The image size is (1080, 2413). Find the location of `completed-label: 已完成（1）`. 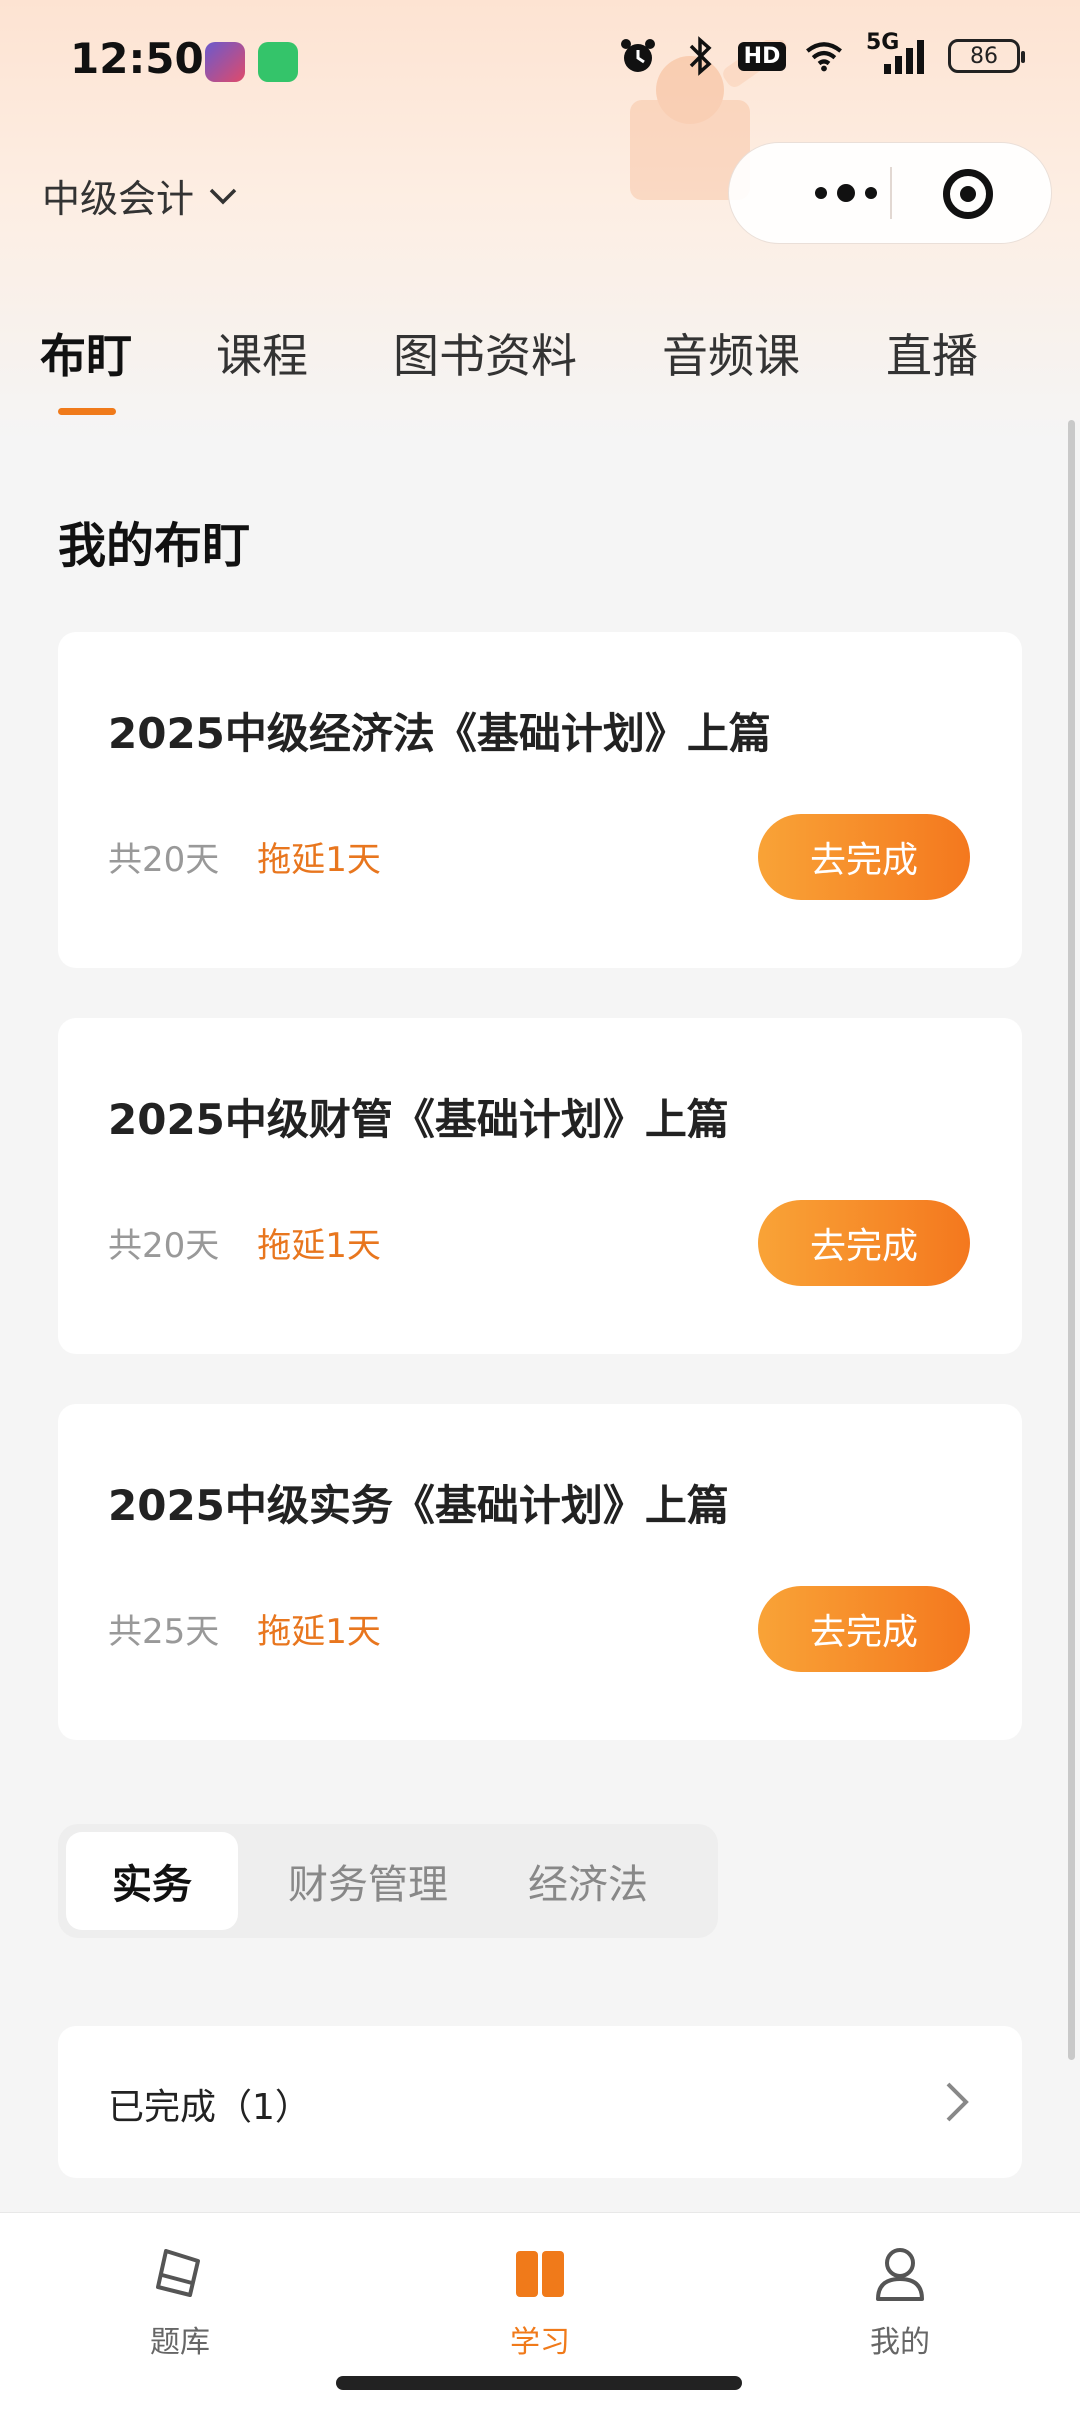

completed-label: 已完成（1） is located at coordinates (209, 2107).